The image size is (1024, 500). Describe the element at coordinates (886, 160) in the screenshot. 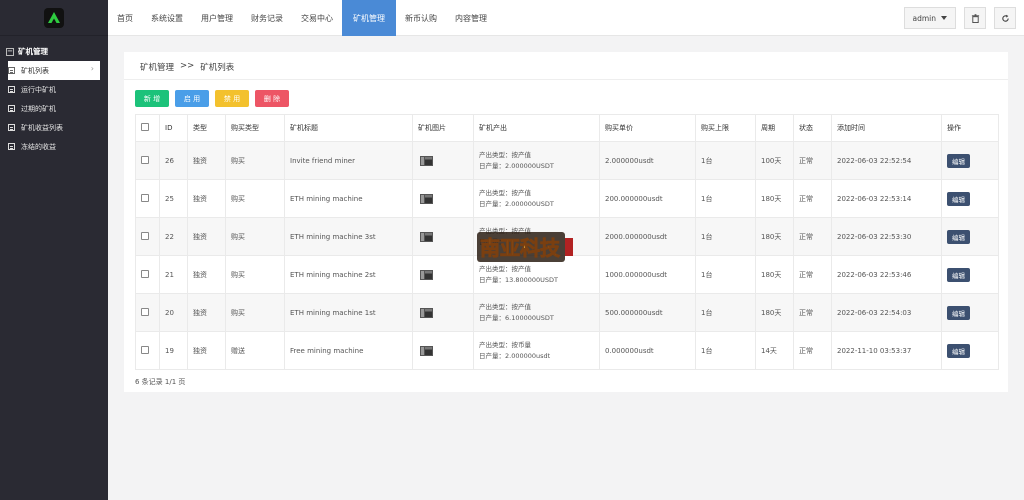

I see `cell-added-time: 2022-06-03 22:52:54` at that location.